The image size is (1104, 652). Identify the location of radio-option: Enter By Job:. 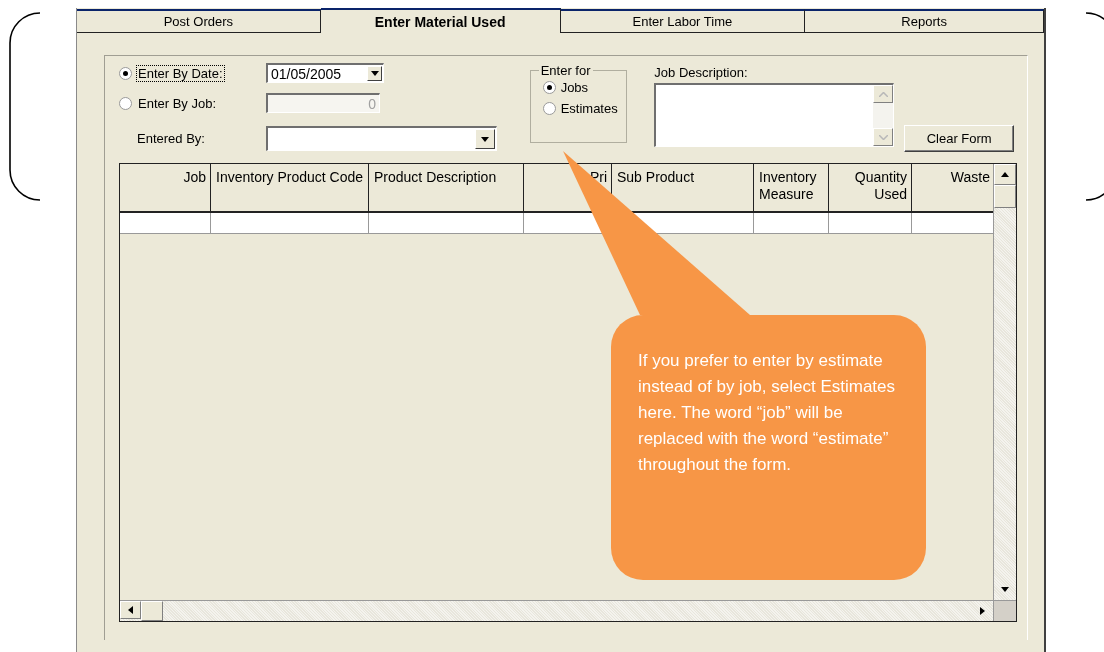
(168, 103).